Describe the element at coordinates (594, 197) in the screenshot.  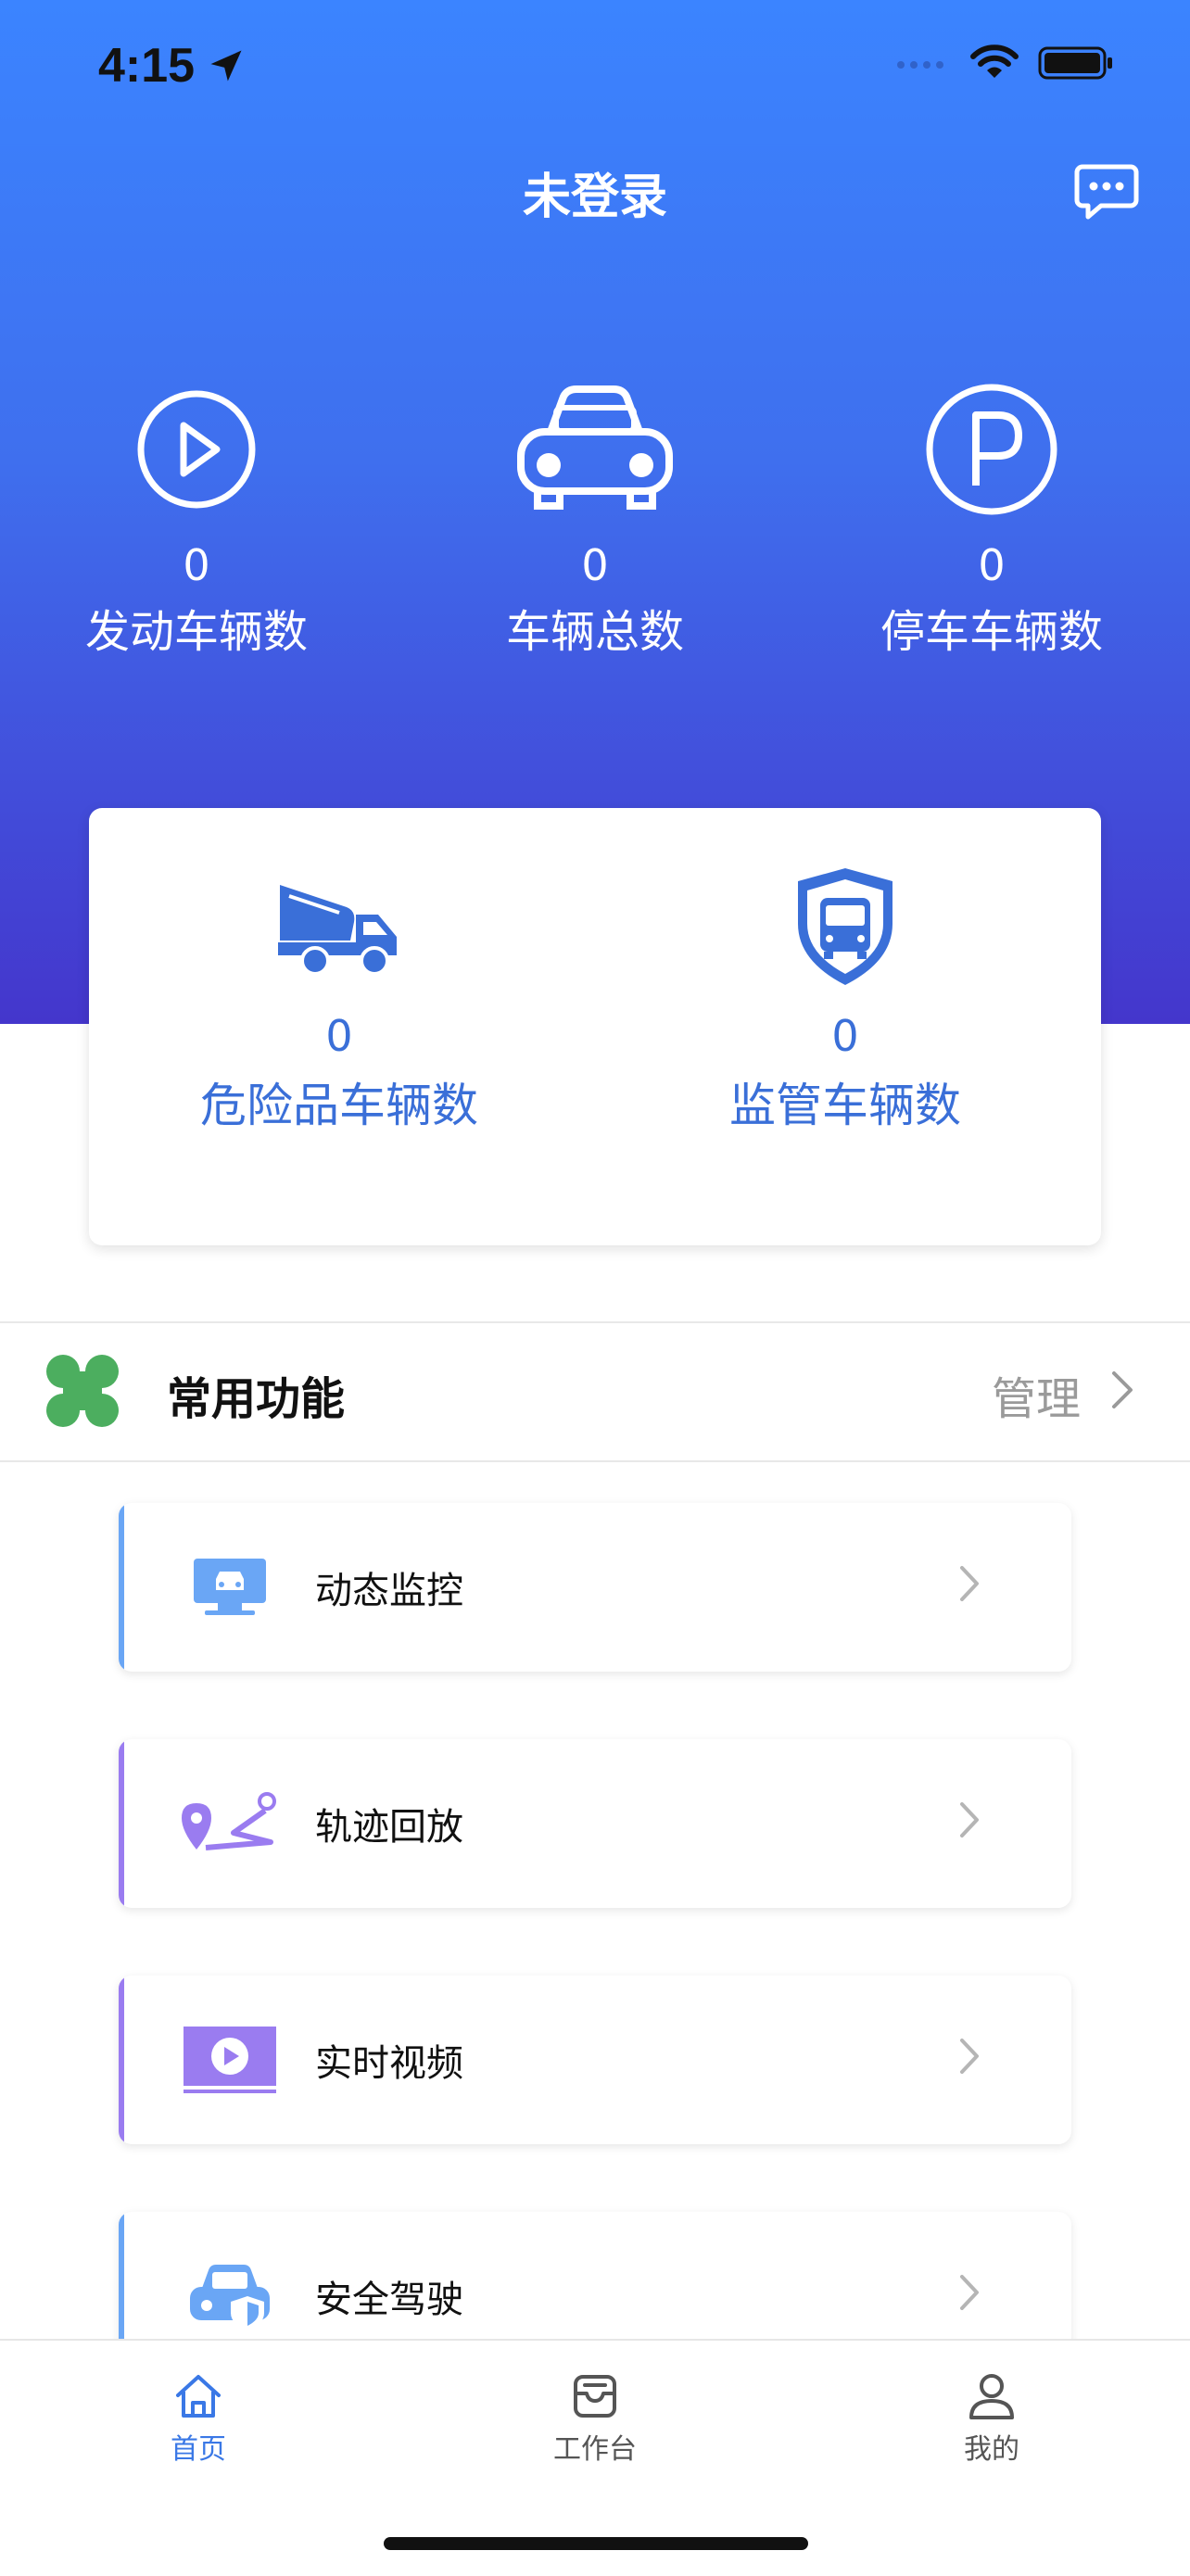
I see `page-title: 未登录` at that location.